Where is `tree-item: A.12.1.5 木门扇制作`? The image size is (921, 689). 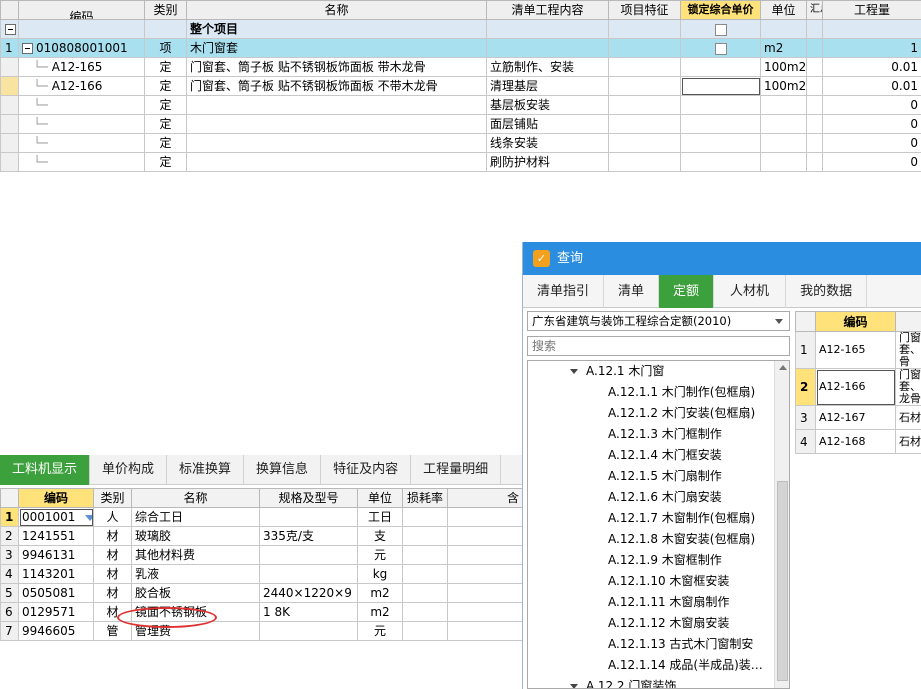
tree-item: A.12.1.5 木门扇制作 is located at coordinates (665, 476).